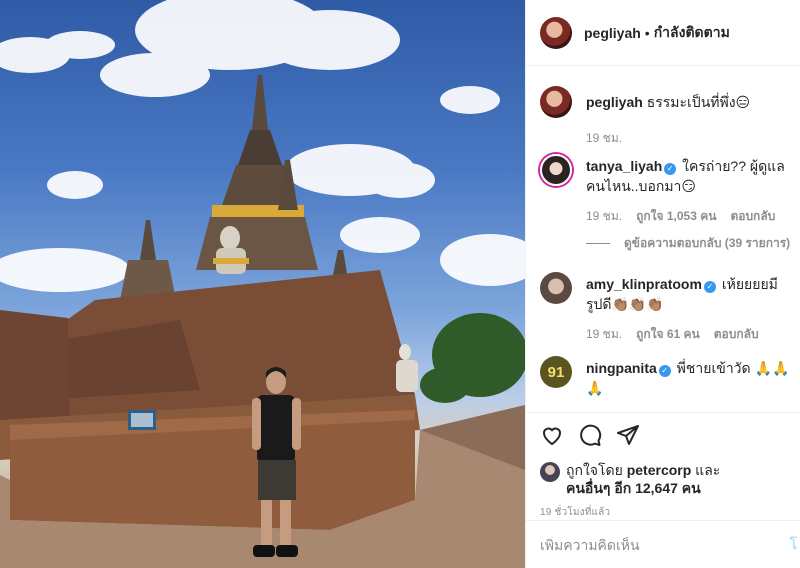 Image resolution: width=800 pixels, height=568 pixels. I want to click on view-replies-label: ดูข้อความตอบกลับ (39 รายการ), so click(707, 243).